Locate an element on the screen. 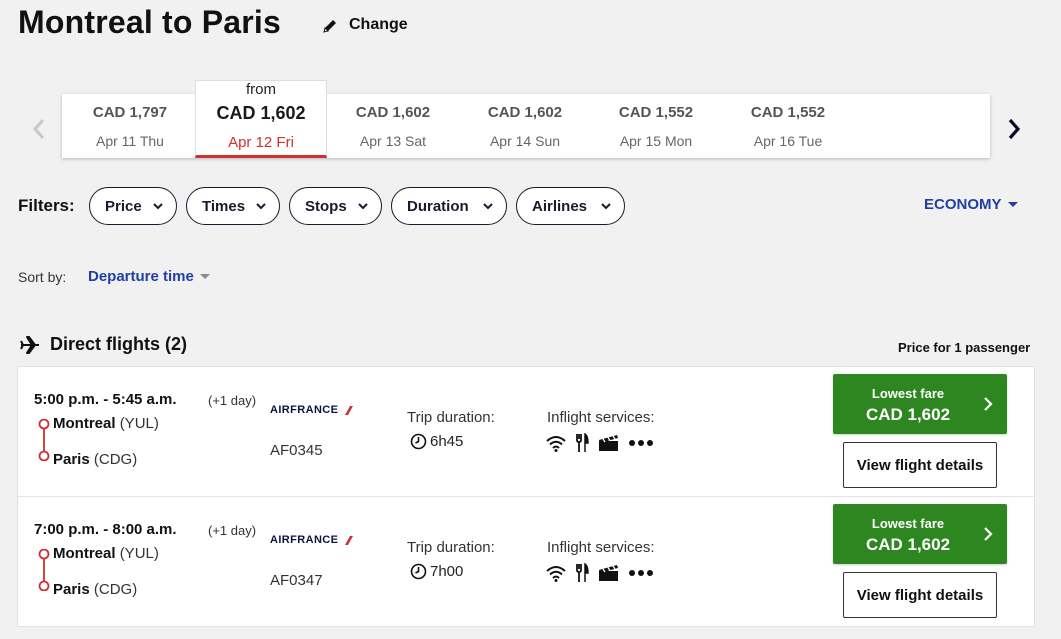 This screenshot has height=639, width=1061. flight-times: 7:00 p.m. - 8:00 a.m. is located at coordinates (105, 529).